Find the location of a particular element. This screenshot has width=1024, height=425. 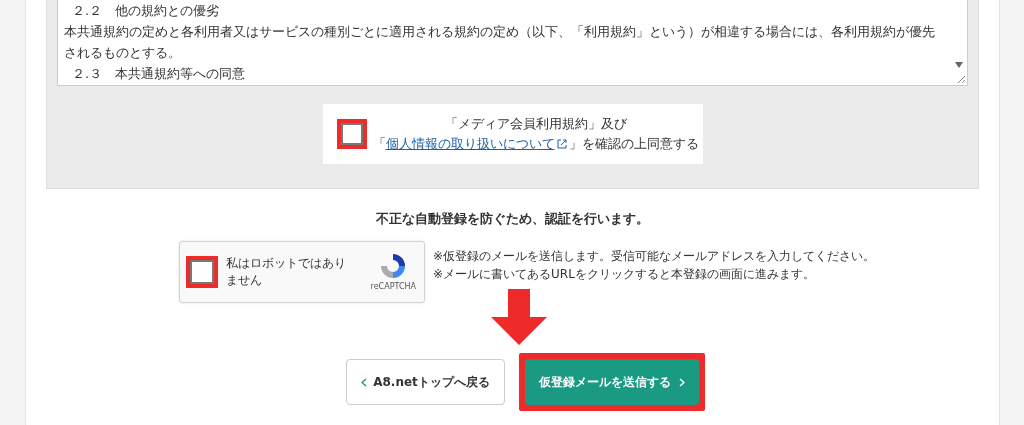

down-arrow-icon is located at coordinates (518, 316).